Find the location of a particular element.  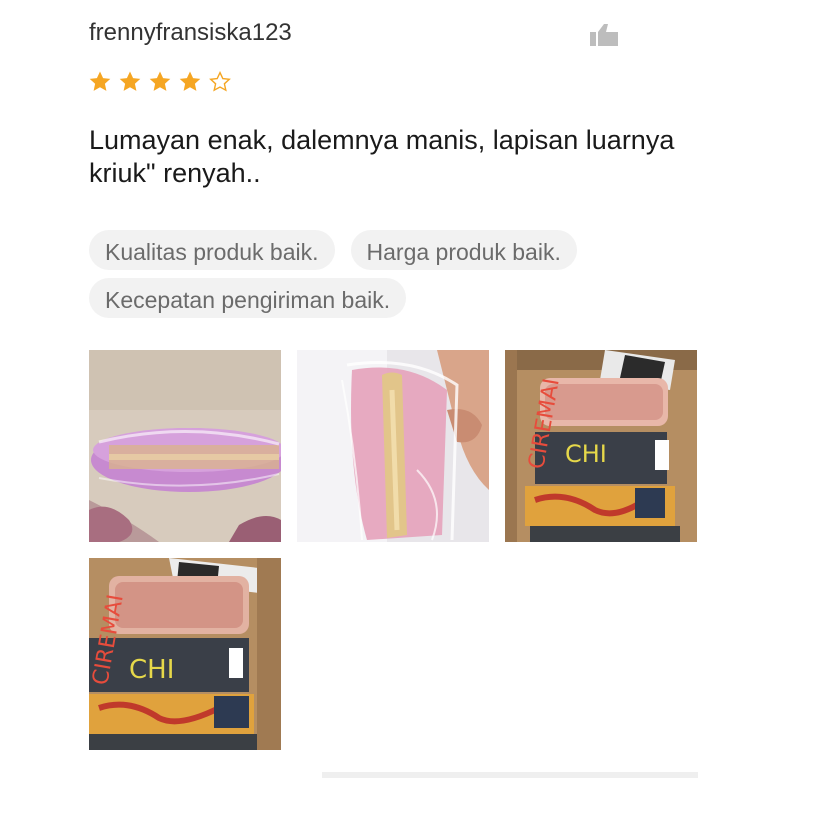

star-empty-icon is located at coordinates (220, 81).